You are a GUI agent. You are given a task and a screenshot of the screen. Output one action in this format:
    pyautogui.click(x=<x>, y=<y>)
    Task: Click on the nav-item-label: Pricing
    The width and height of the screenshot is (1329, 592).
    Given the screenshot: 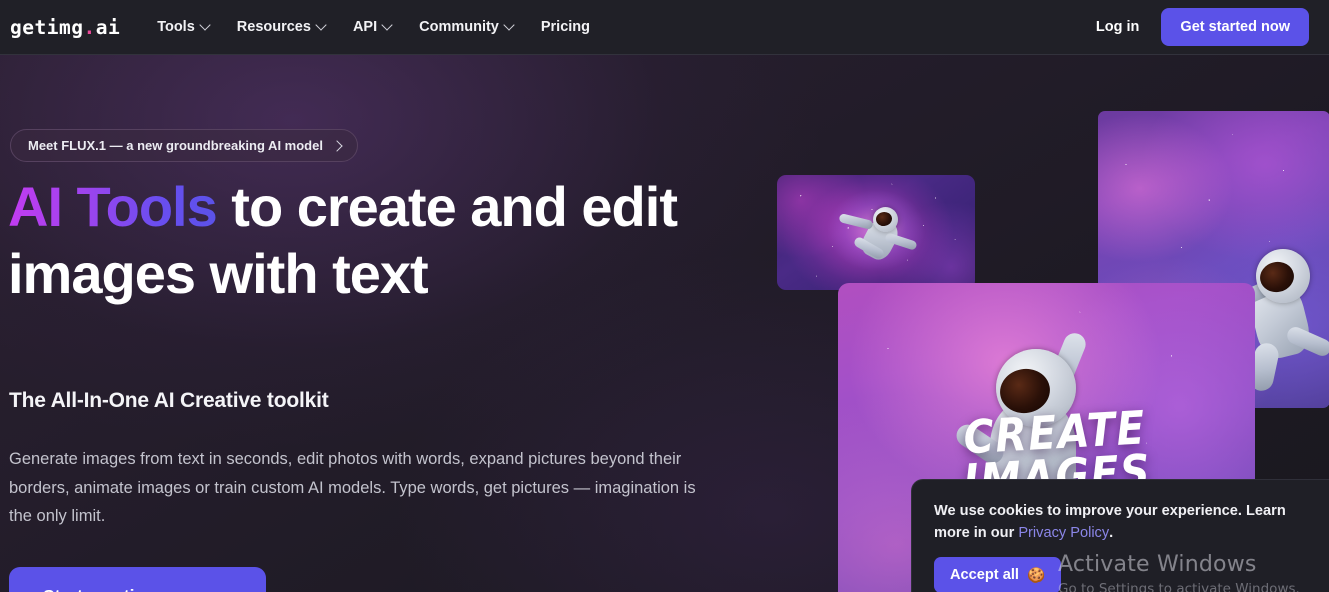 What is the action you would take?
    pyautogui.click(x=565, y=27)
    